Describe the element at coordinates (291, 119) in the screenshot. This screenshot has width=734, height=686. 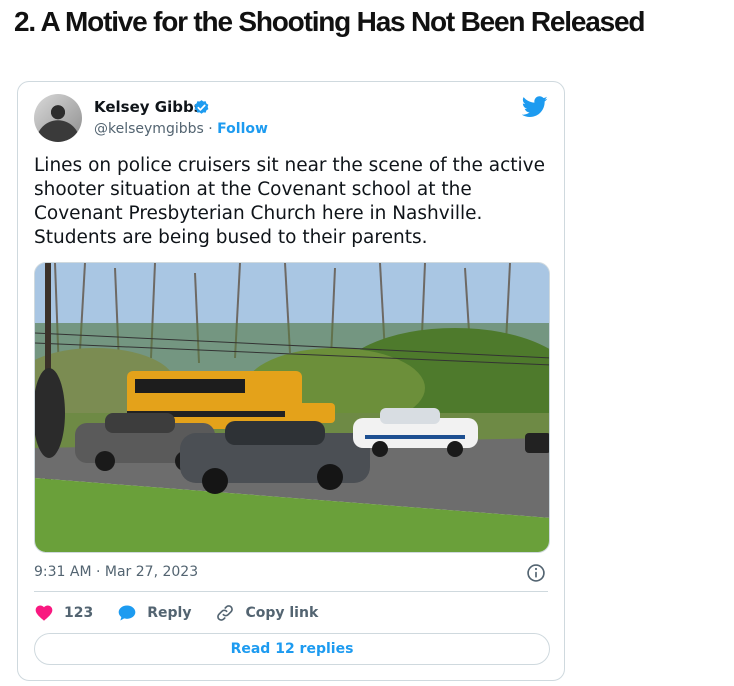
I see `tweet-author-row: Kelsey Gibbs @kelseymgibbs · Follow` at that location.